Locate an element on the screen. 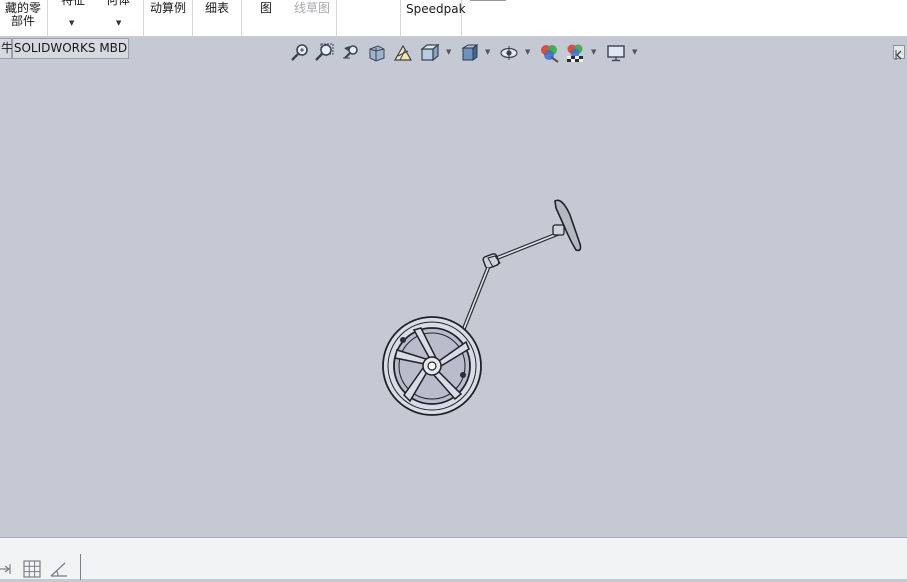 The width and height of the screenshot is (907, 582). ribbon-label-exploded-view: 图 is located at coordinates (266, 8).